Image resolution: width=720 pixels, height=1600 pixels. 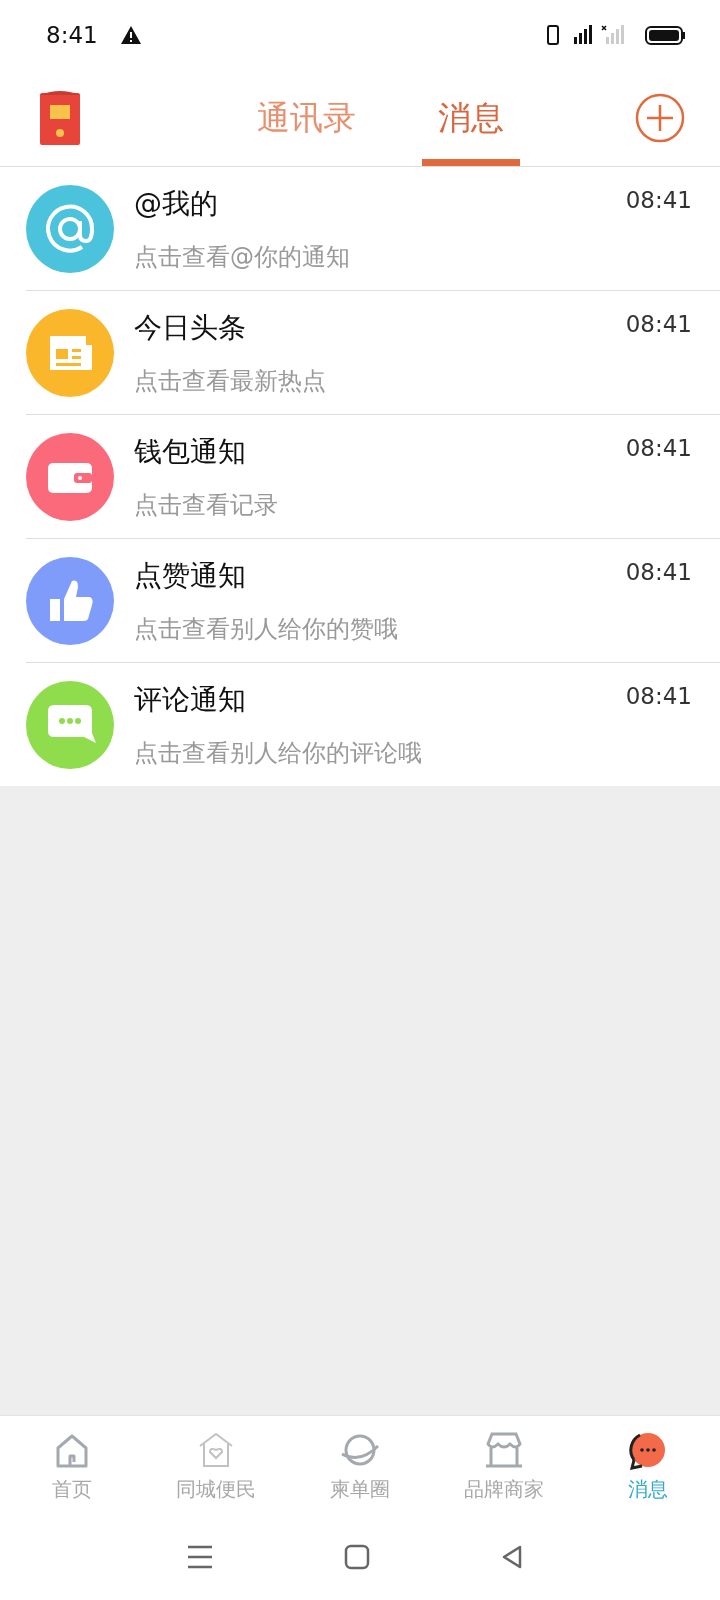 What do you see at coordinates (512, 1557) in the screenshot?
I see `back-icon` at bounding box center [512, 1557].